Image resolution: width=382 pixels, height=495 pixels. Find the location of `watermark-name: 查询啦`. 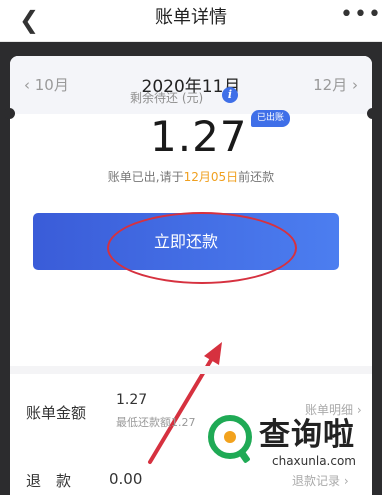

watermark-name: 查询啦 is located at coordinates (307, 435).